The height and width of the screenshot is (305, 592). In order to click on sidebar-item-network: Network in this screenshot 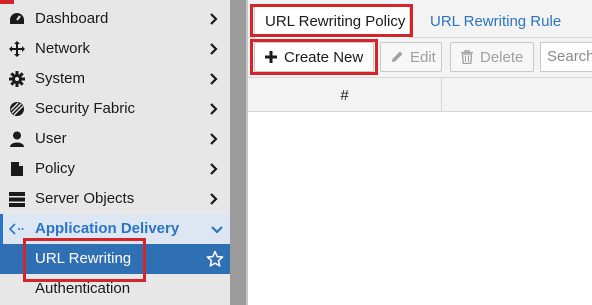, I will do `click(115, 49)`.